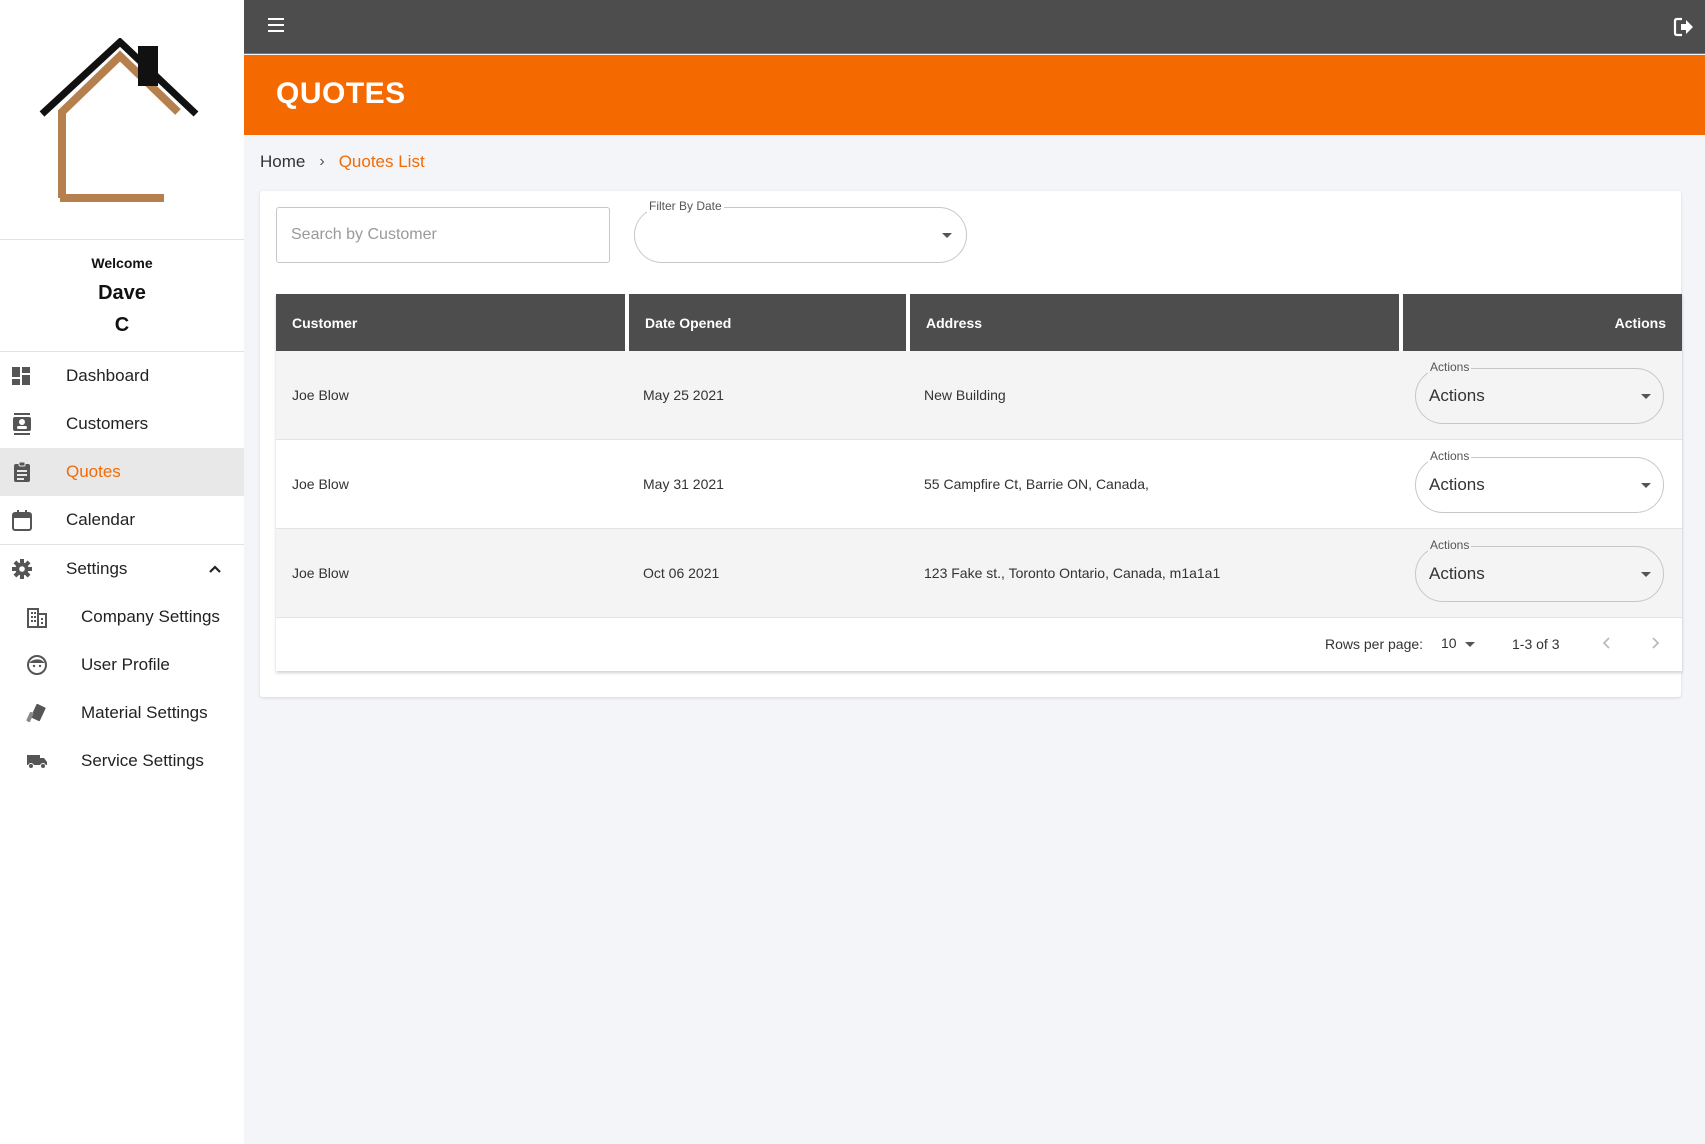 Image resolution: width=1705 pixels, height=1144 pixels. What do you see at coordinates (681, 573) in the screenshot?
I see `cell-date-opened: Oct 06 2021` at bounding box center [681, 573].